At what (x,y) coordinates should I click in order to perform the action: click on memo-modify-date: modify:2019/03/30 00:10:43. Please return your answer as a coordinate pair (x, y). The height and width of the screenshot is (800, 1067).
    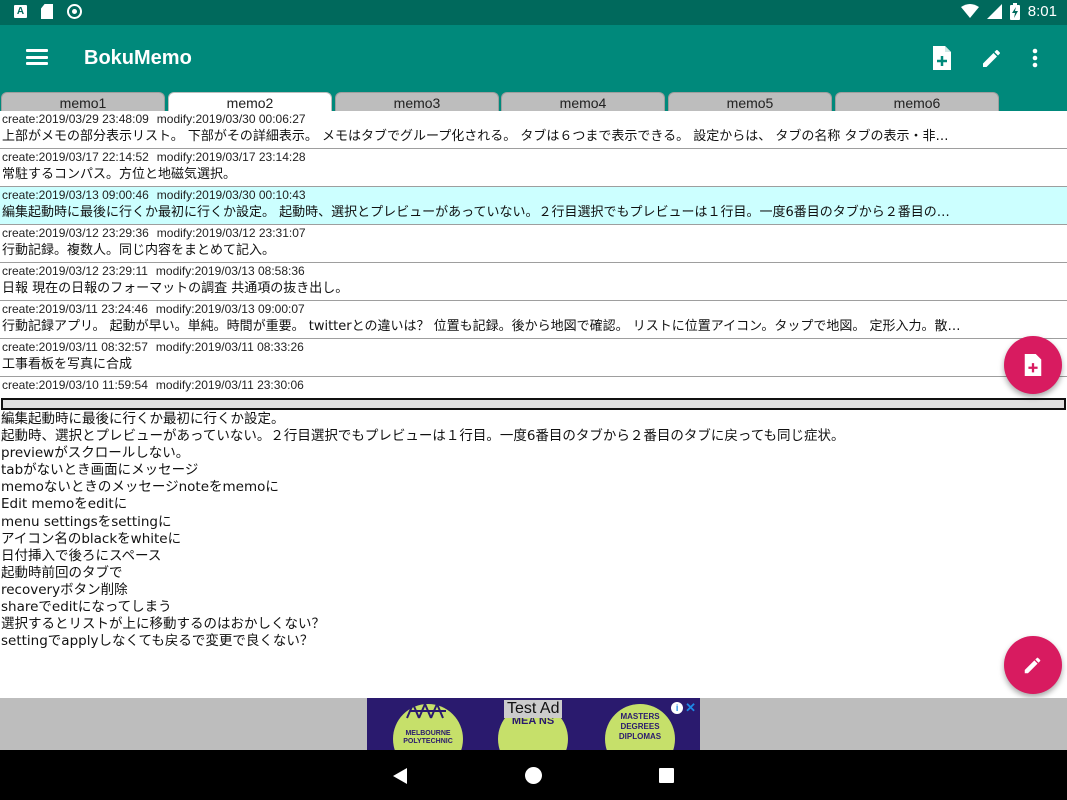
    Looking at the image, I should click on (231, 195).